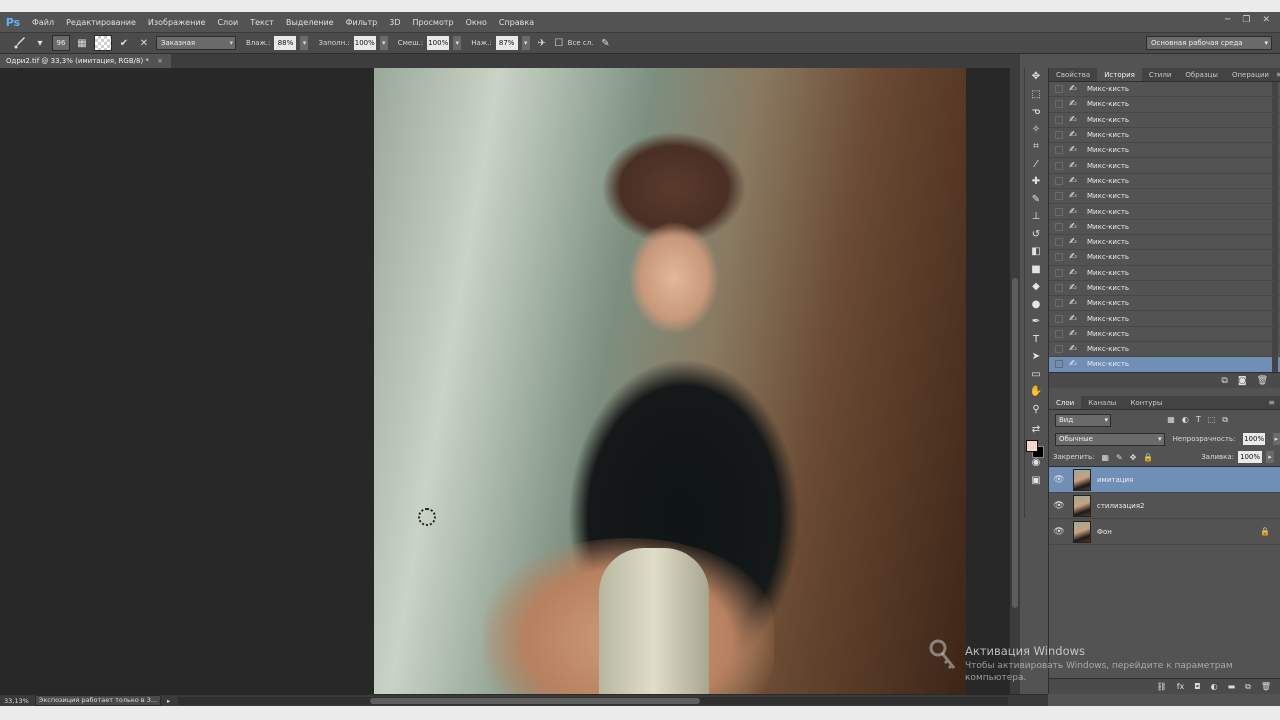  What do you see at coordinates (559, 43) in the screenshot?
I see `sample-all-checkbox: ☐` at bounding box center [559, 43].